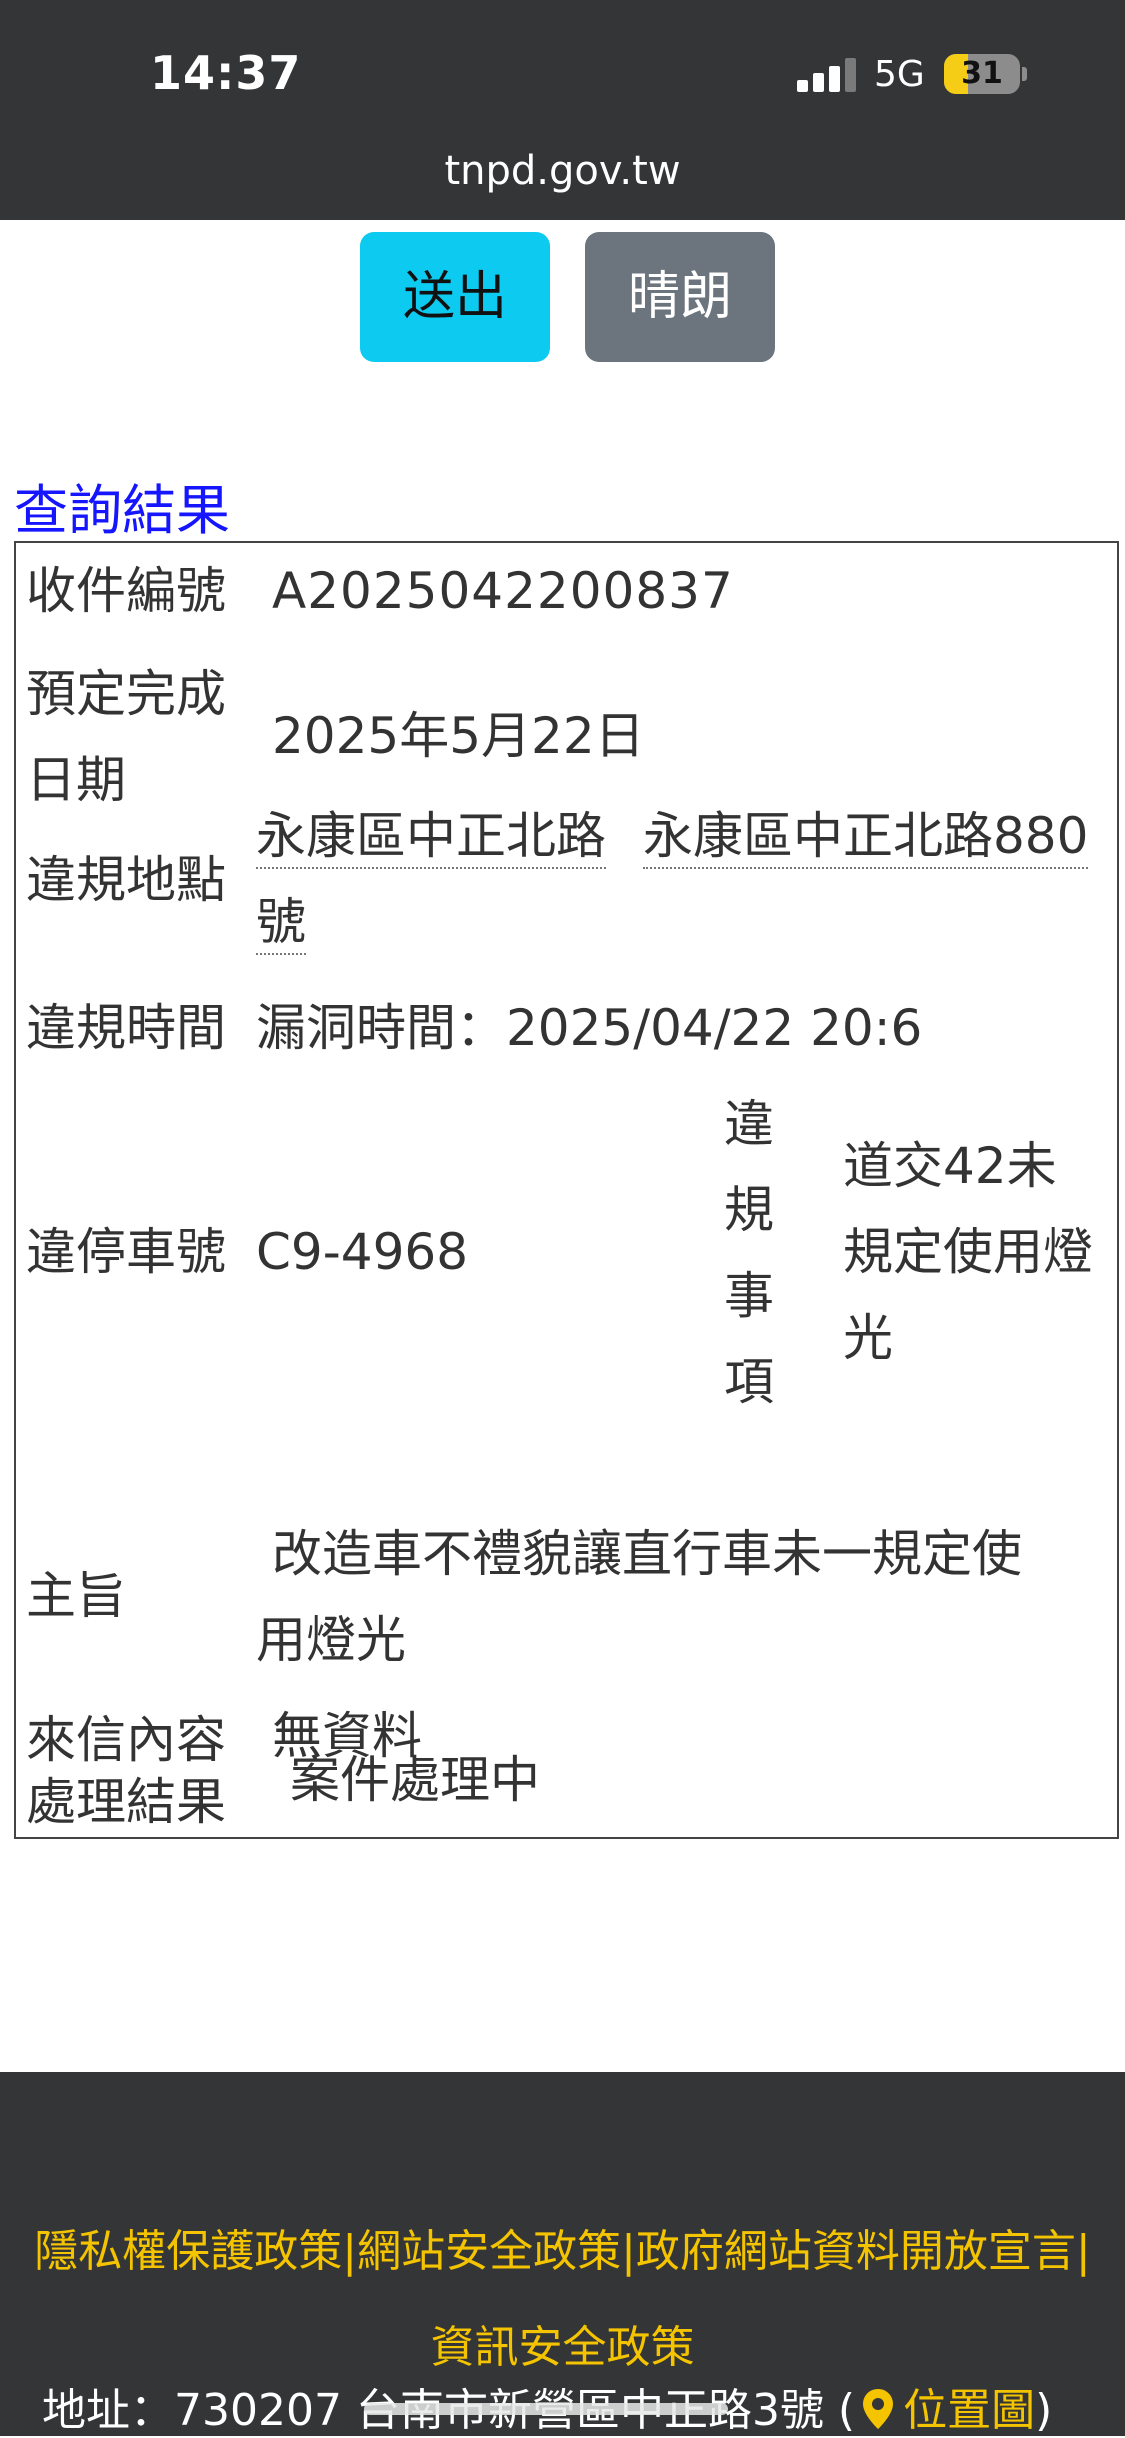 Image resolution: width=1125 pixels, height=2438 pixels. I want to click on location-map-link: 位置圖, so click(945, 2410).